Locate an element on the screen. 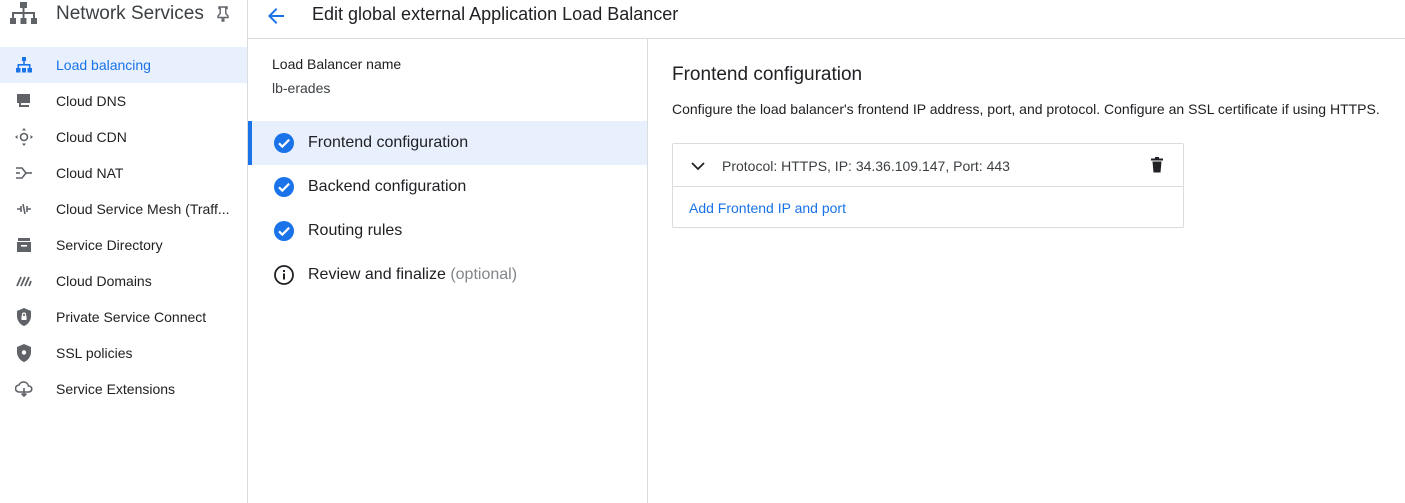 This screenshot has height=503, width=1405. section-title: Frontend configuration is located at coordinates (767, 74).